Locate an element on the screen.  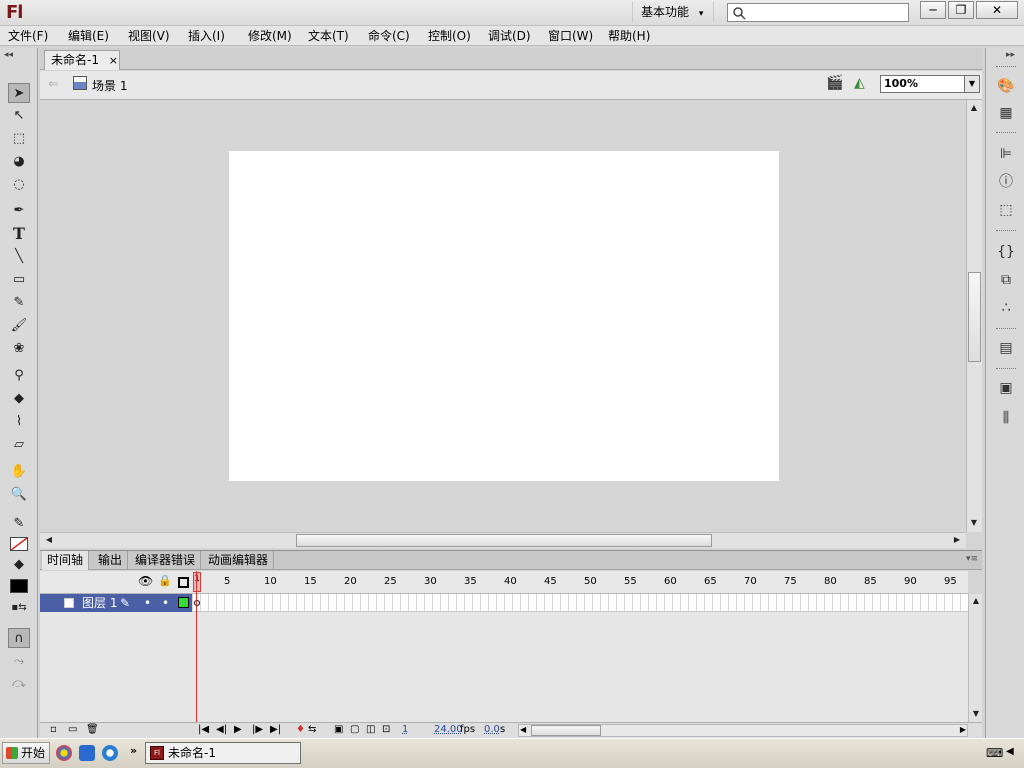
deco-tool-icon: ❀ is located at coordinates (19, 349).